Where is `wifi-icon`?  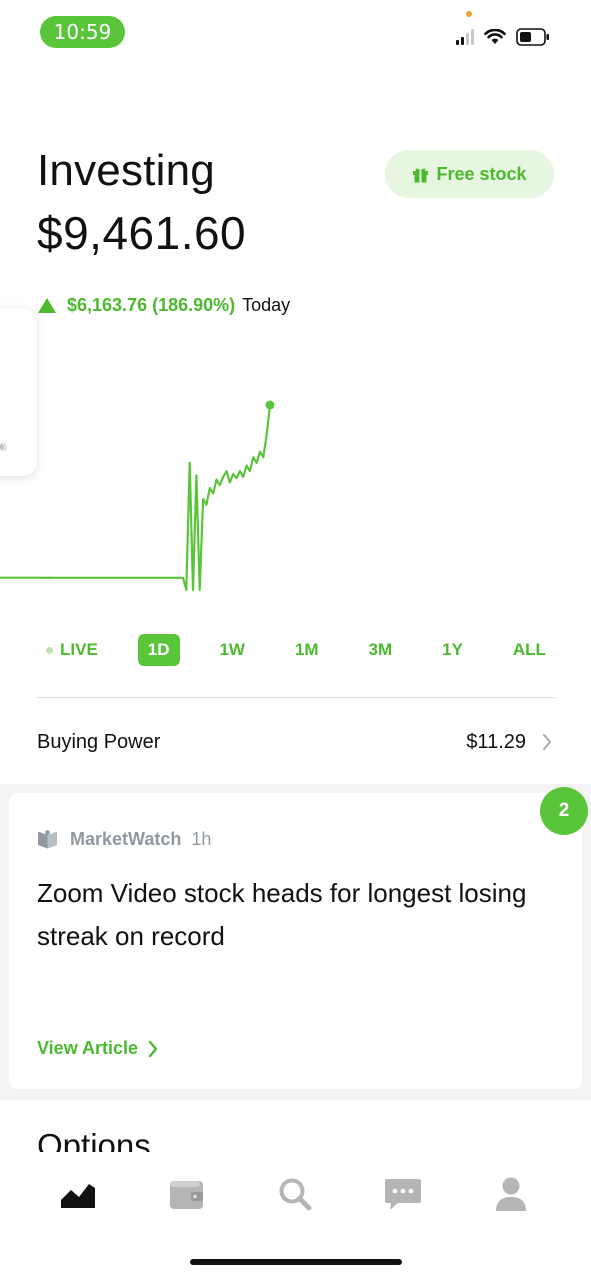
wifi-icon is located at coordinates (495, 36).